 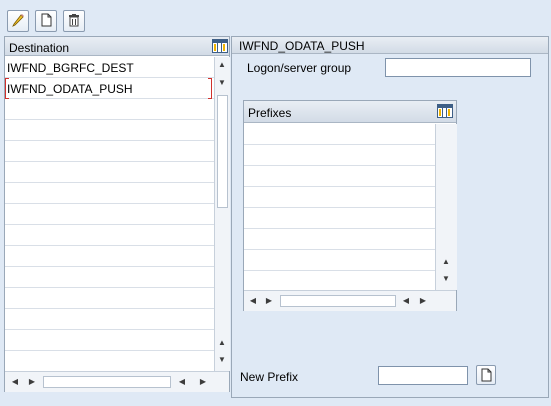 I want to click on trash-icon, so click(x=74, y=21).